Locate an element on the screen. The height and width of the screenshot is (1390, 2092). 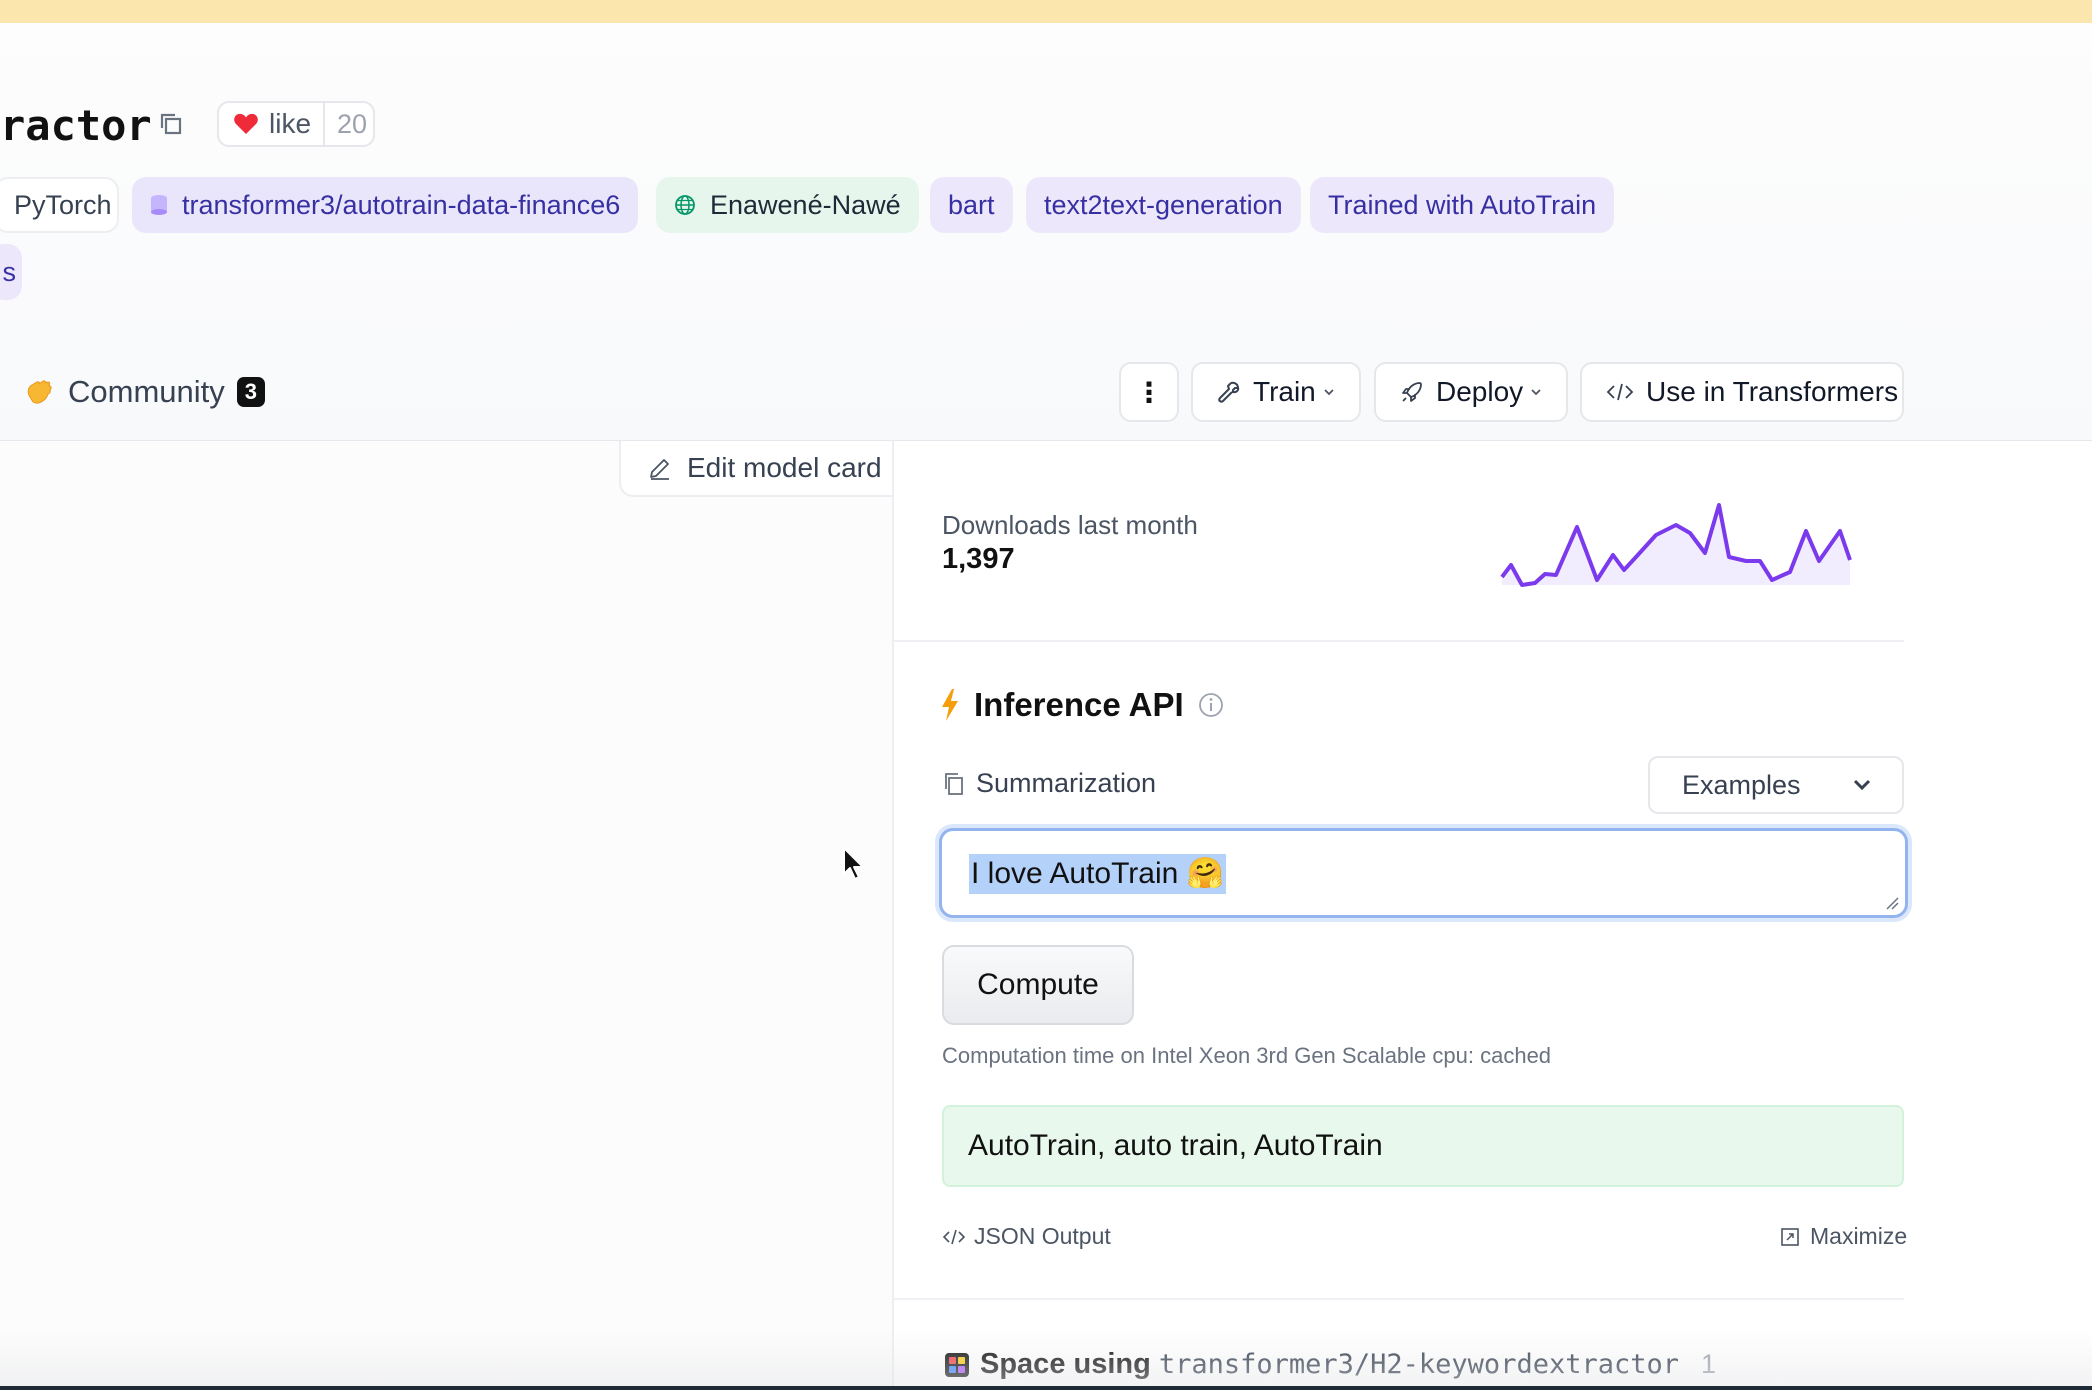
resize-handle-icon is located at coordinates (1892, 903).